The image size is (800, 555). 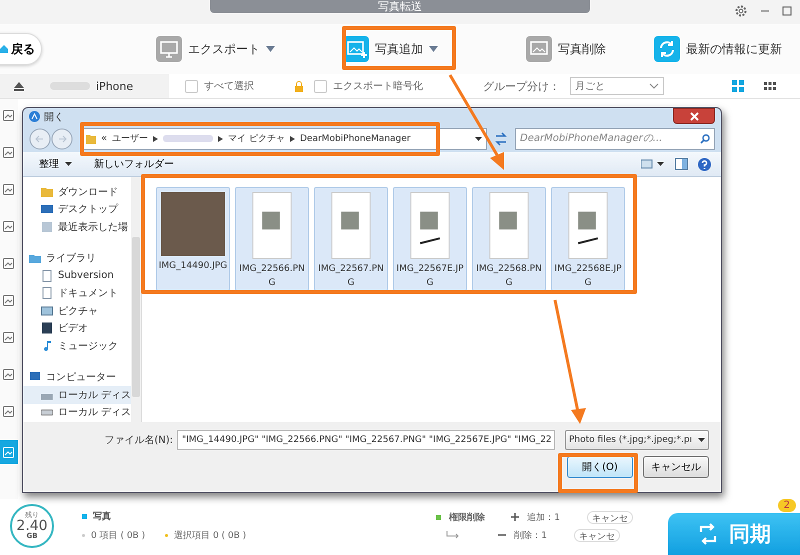 I want to click on file-name: IMG_14490.JPG, so click(x=193, y=266).